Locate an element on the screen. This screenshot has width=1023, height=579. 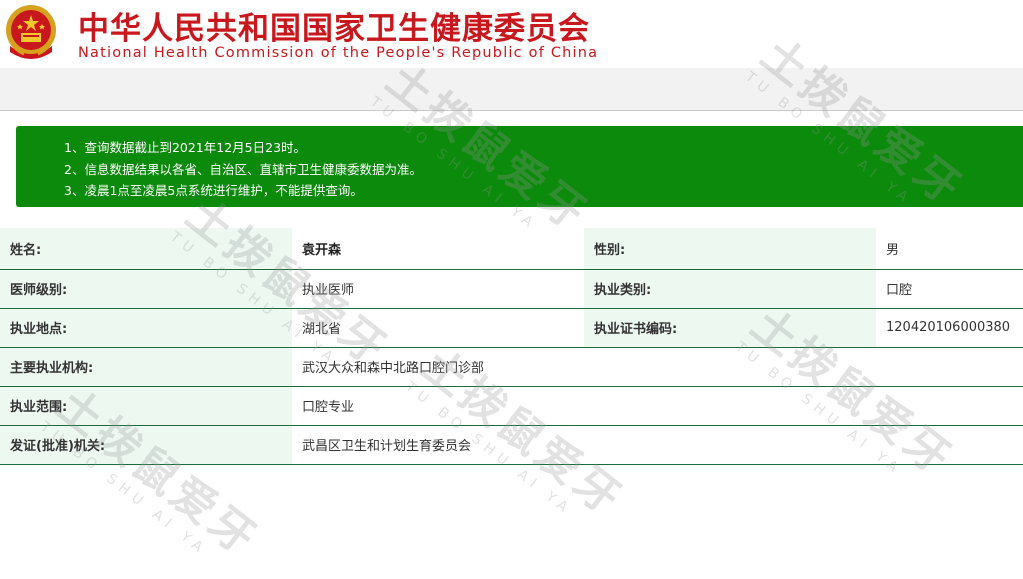
cert-value: 120420106000380 is located at coordinates (949, 328).